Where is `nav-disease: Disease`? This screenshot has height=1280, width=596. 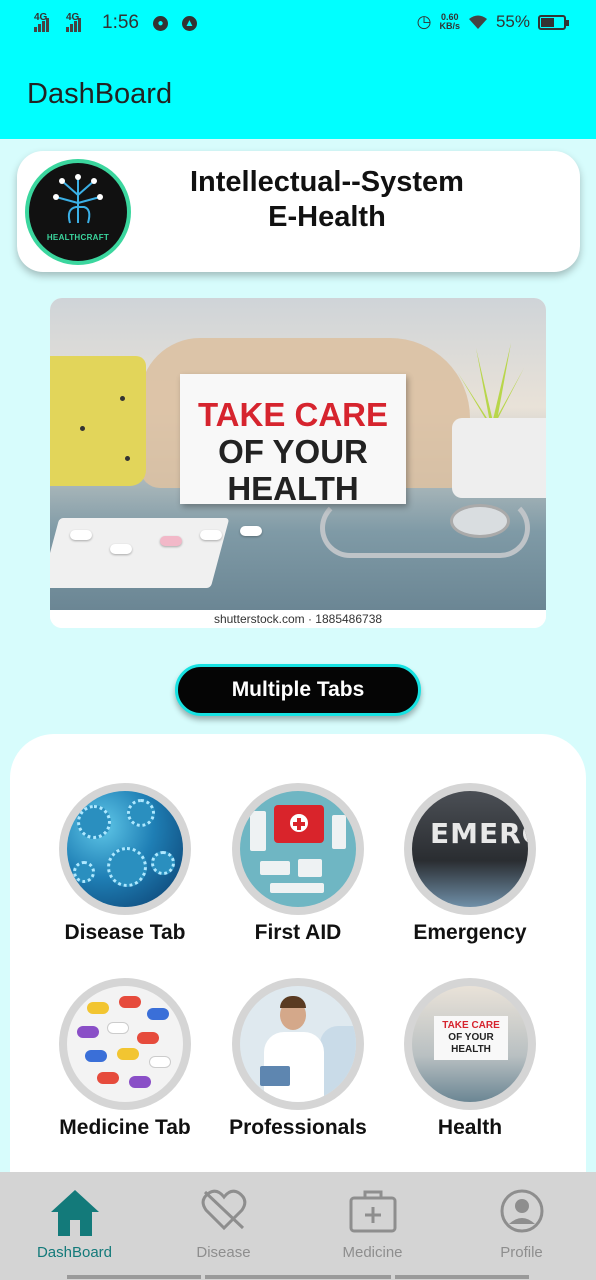 nav-disease: Disease is located at coordinates (223, 1222).